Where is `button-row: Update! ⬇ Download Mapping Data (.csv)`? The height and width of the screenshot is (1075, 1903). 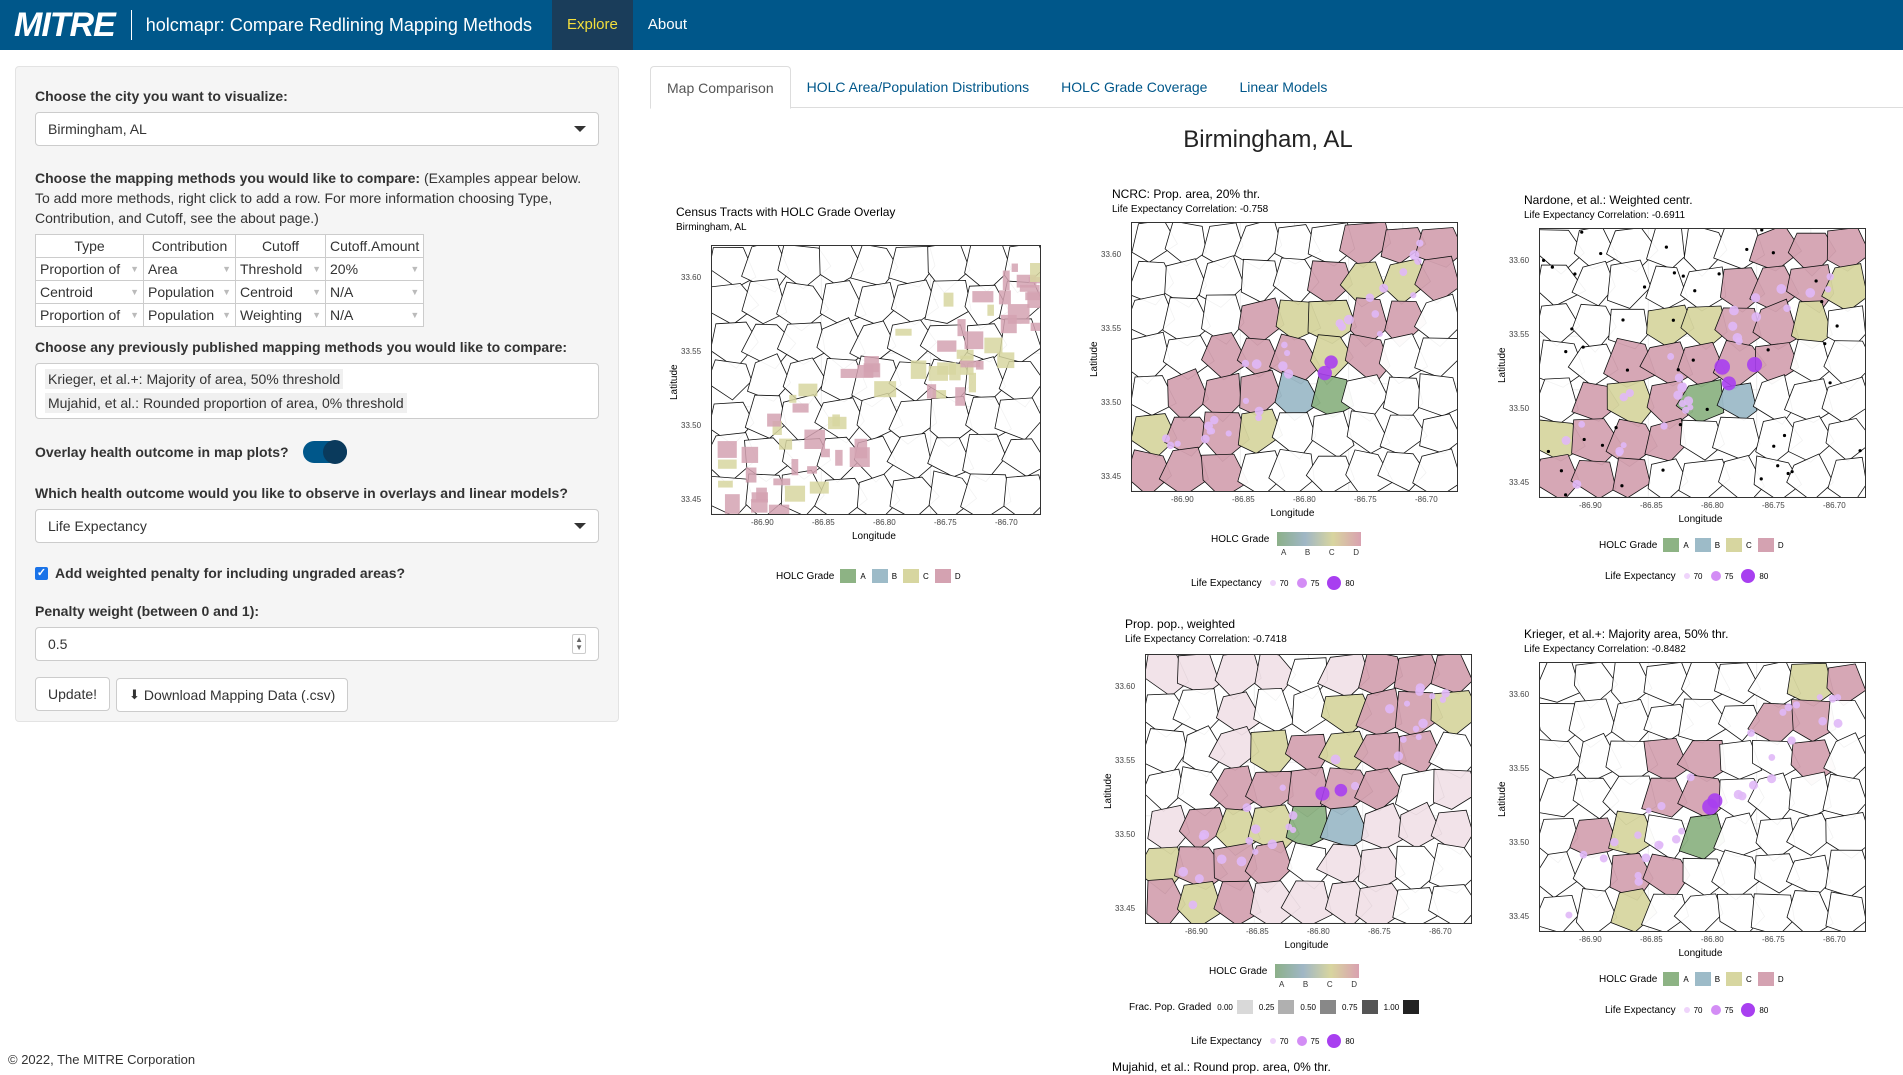 button-row: Update! ⬇ Download Mapping Data (.csv) is located at coordinates (317, 694).